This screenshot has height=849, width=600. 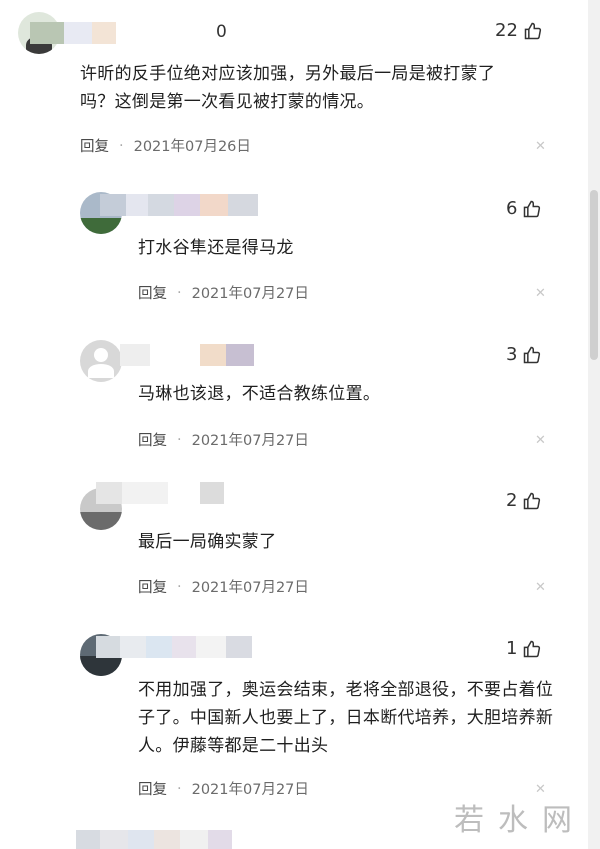 I want to click on watermark: 若水网, so click(x=520, y=820).